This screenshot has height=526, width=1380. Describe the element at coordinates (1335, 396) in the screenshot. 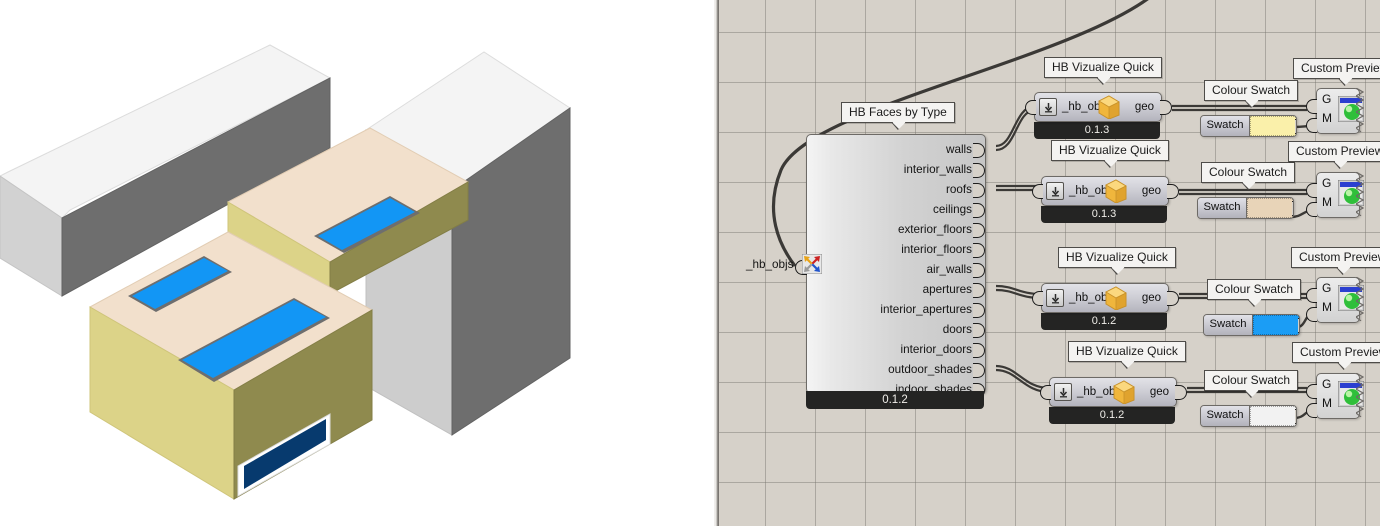

I see `node-custom-preview-4: G M` at that location.